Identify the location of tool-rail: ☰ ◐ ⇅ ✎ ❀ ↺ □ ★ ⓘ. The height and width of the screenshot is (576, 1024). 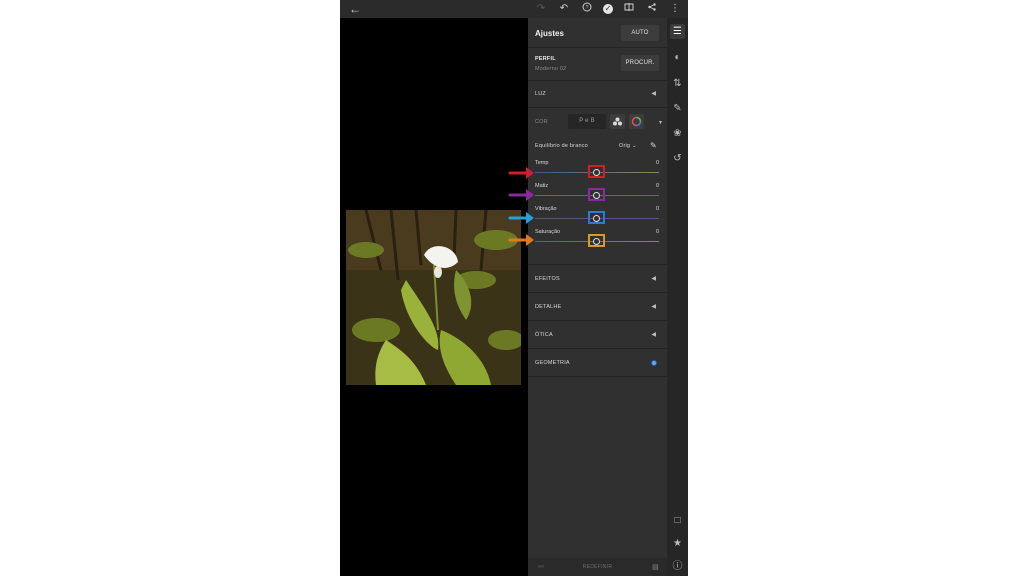
(677, 297).